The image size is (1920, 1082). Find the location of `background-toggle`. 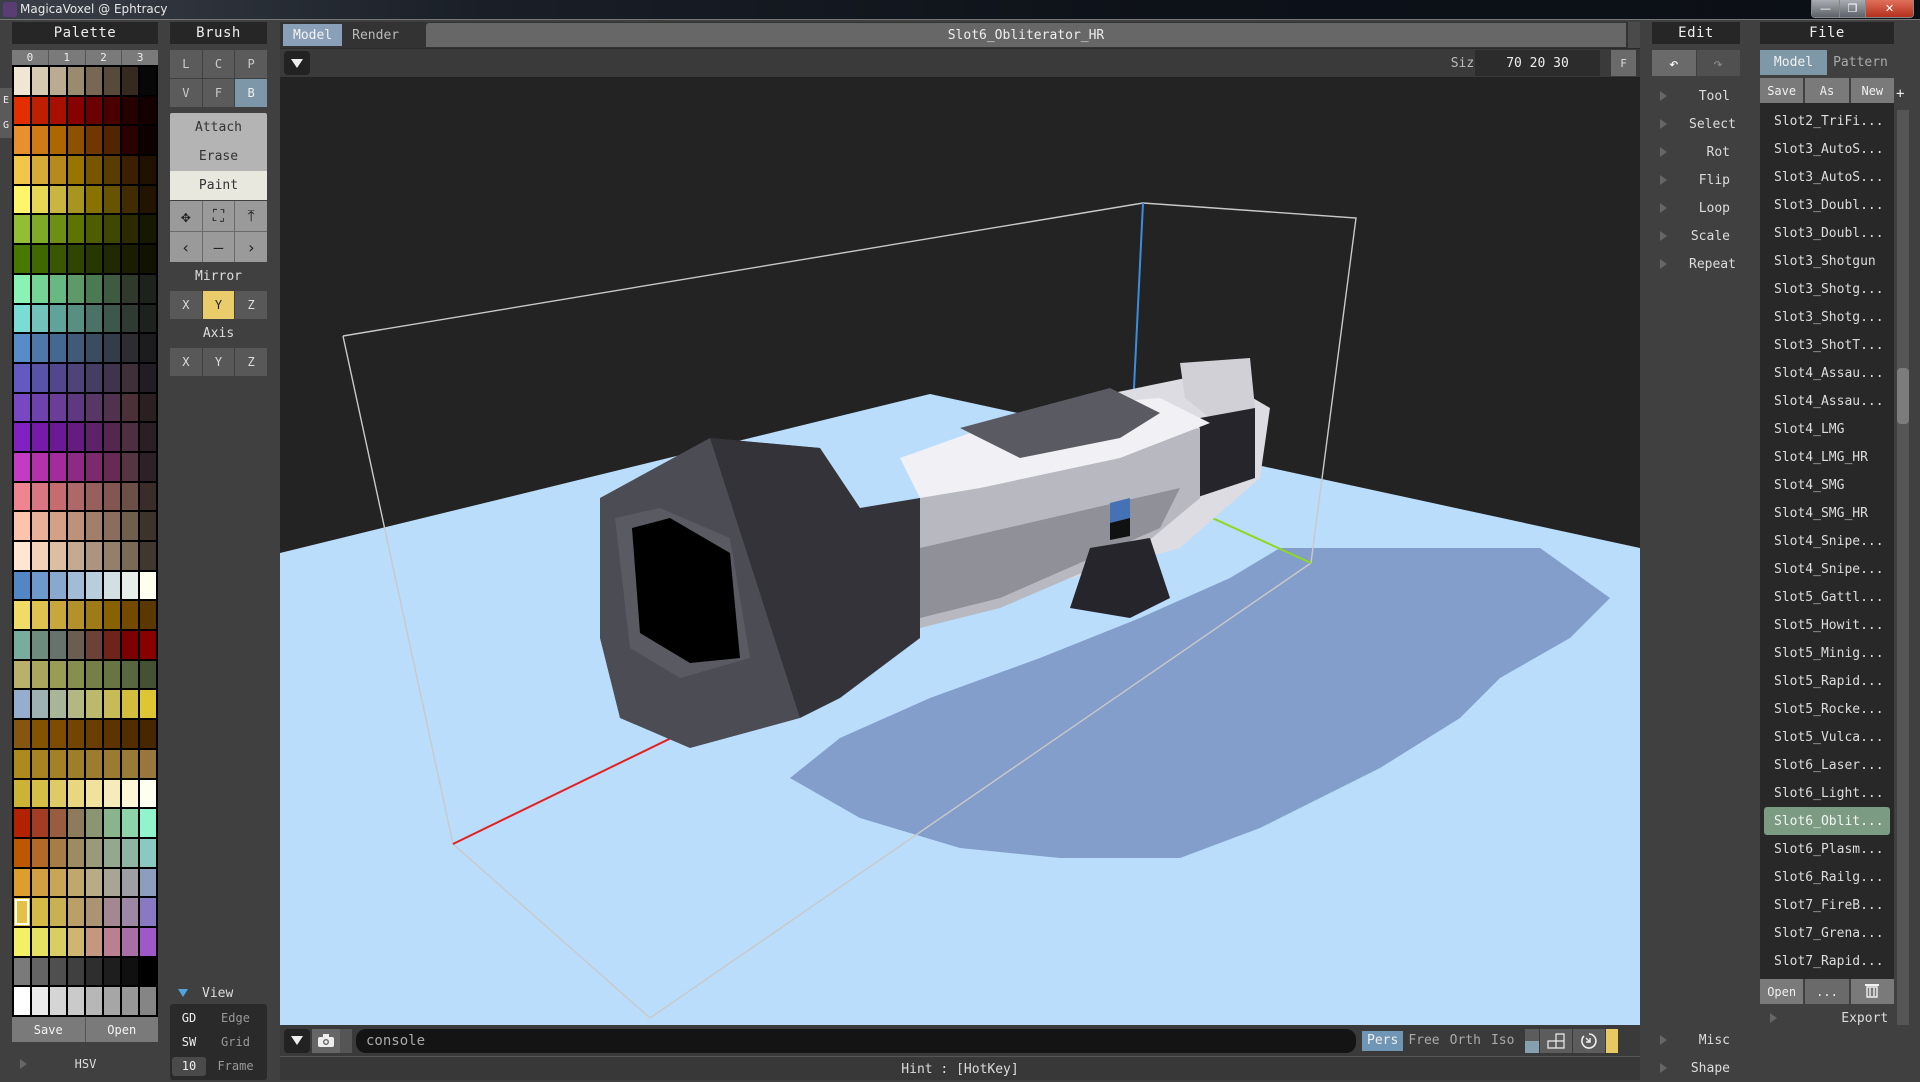

background-toggle is located at coordinates (1532, 1040).